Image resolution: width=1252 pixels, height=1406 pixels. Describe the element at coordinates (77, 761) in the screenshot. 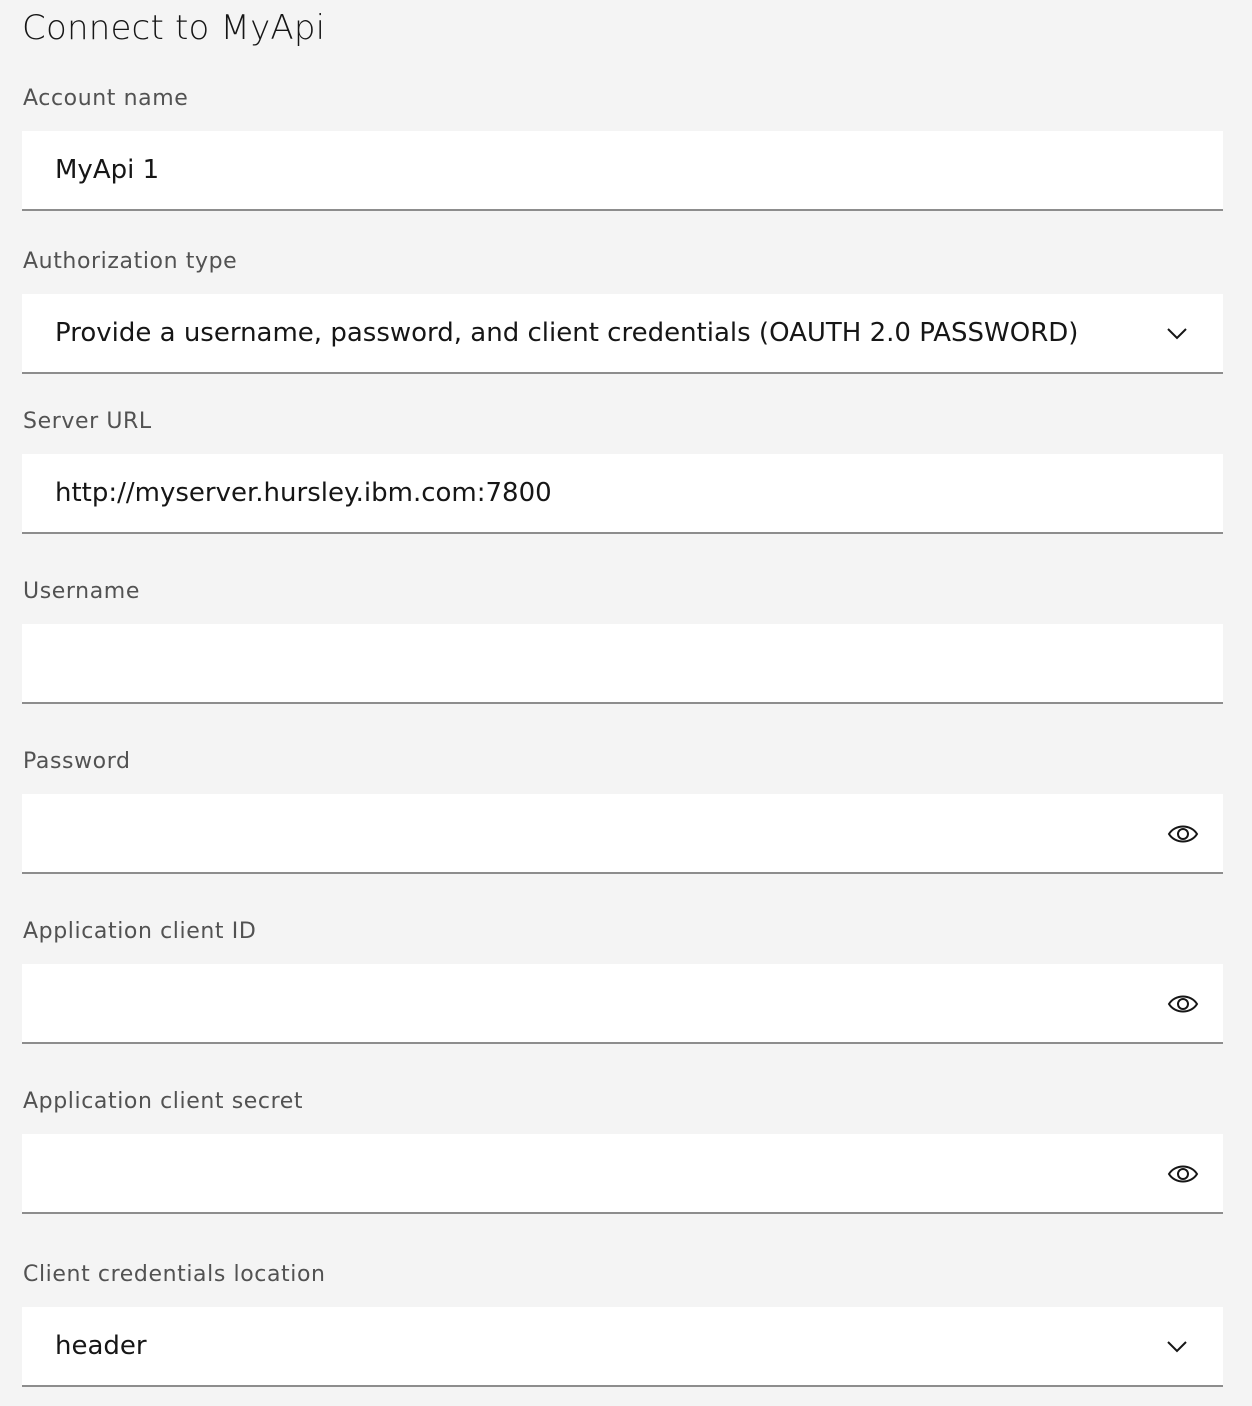

I see `password-label: Password` at that location.